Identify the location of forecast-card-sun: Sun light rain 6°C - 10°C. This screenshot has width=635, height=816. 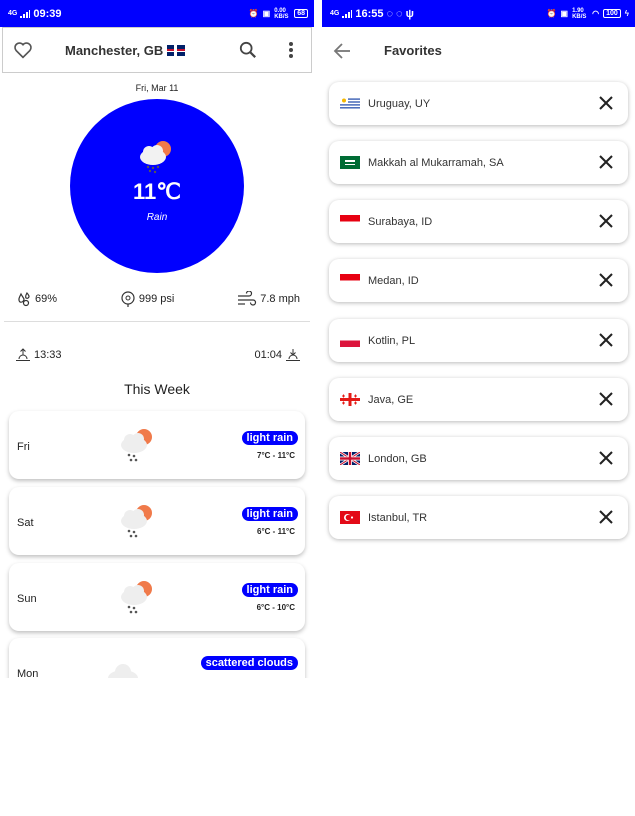
(157, 597).